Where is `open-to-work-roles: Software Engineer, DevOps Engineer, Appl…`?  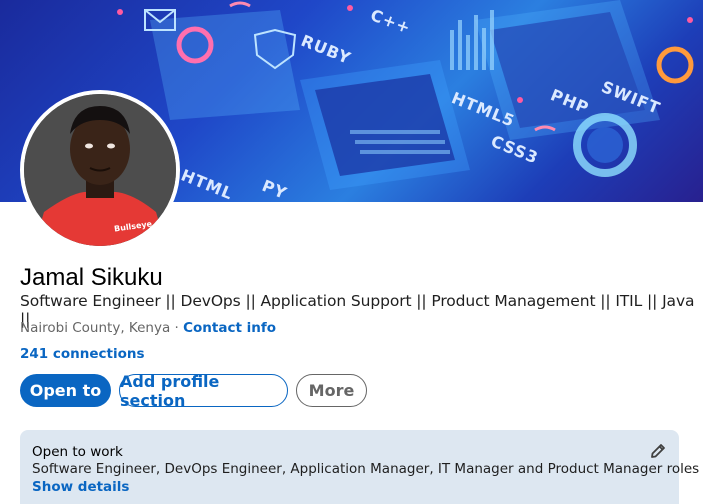 open-to-work-roles: Software Engineer, DevOps Engineer, Appl… is located at coordinates (366, 469).